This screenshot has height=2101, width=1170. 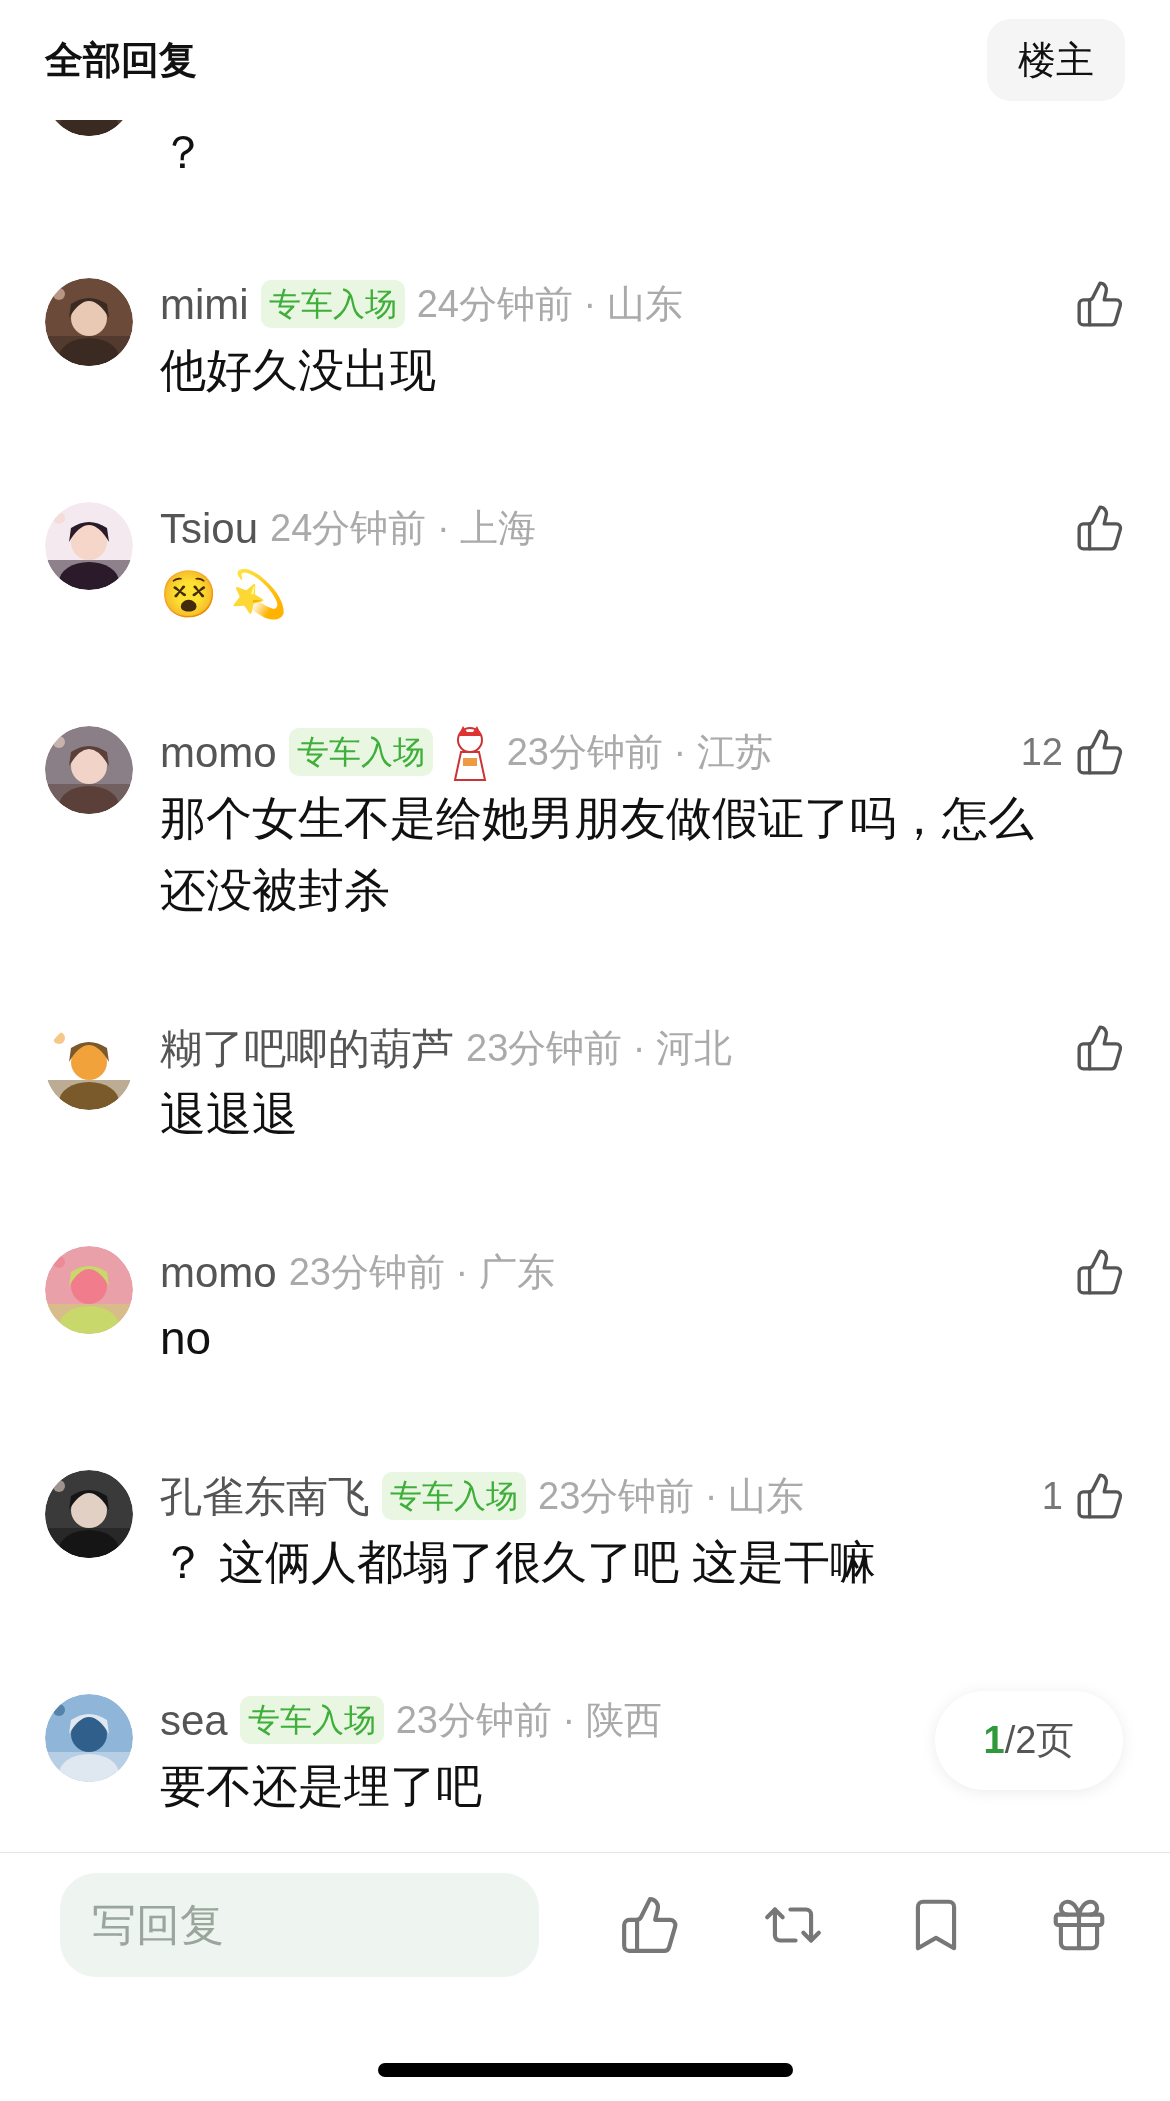 What do you see at coordinates (121, 60) in the screenshot?
I see `header-title: 全部回复` at bounding box center [121, 60].